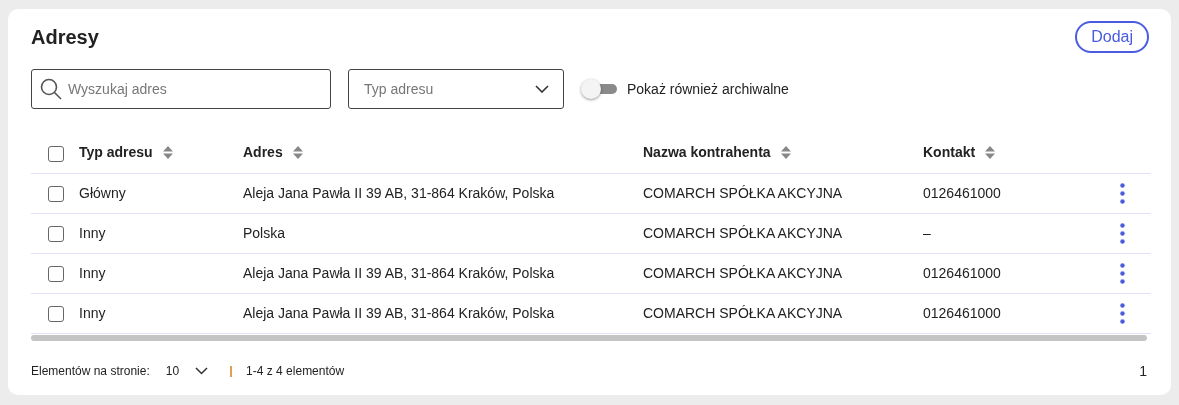 This screenshot has height=405, width=1179. What do you see at coordinates (65, 37) in the screenshot?
I see `page-title: Adresy` at bounding box center [65, 37].